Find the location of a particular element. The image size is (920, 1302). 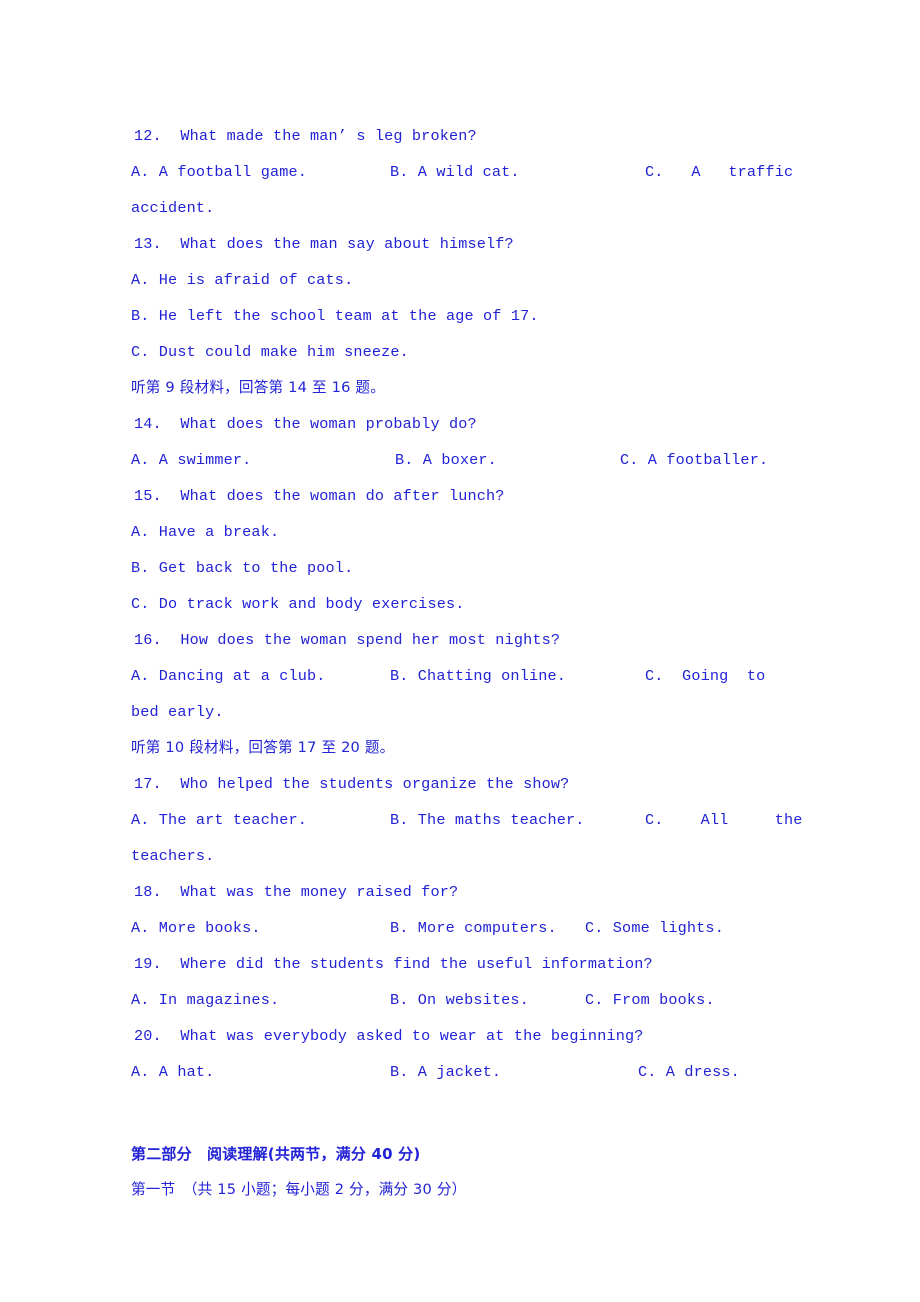

question-14-option-c: C. A footballer. is located at coordinates (694, 460).